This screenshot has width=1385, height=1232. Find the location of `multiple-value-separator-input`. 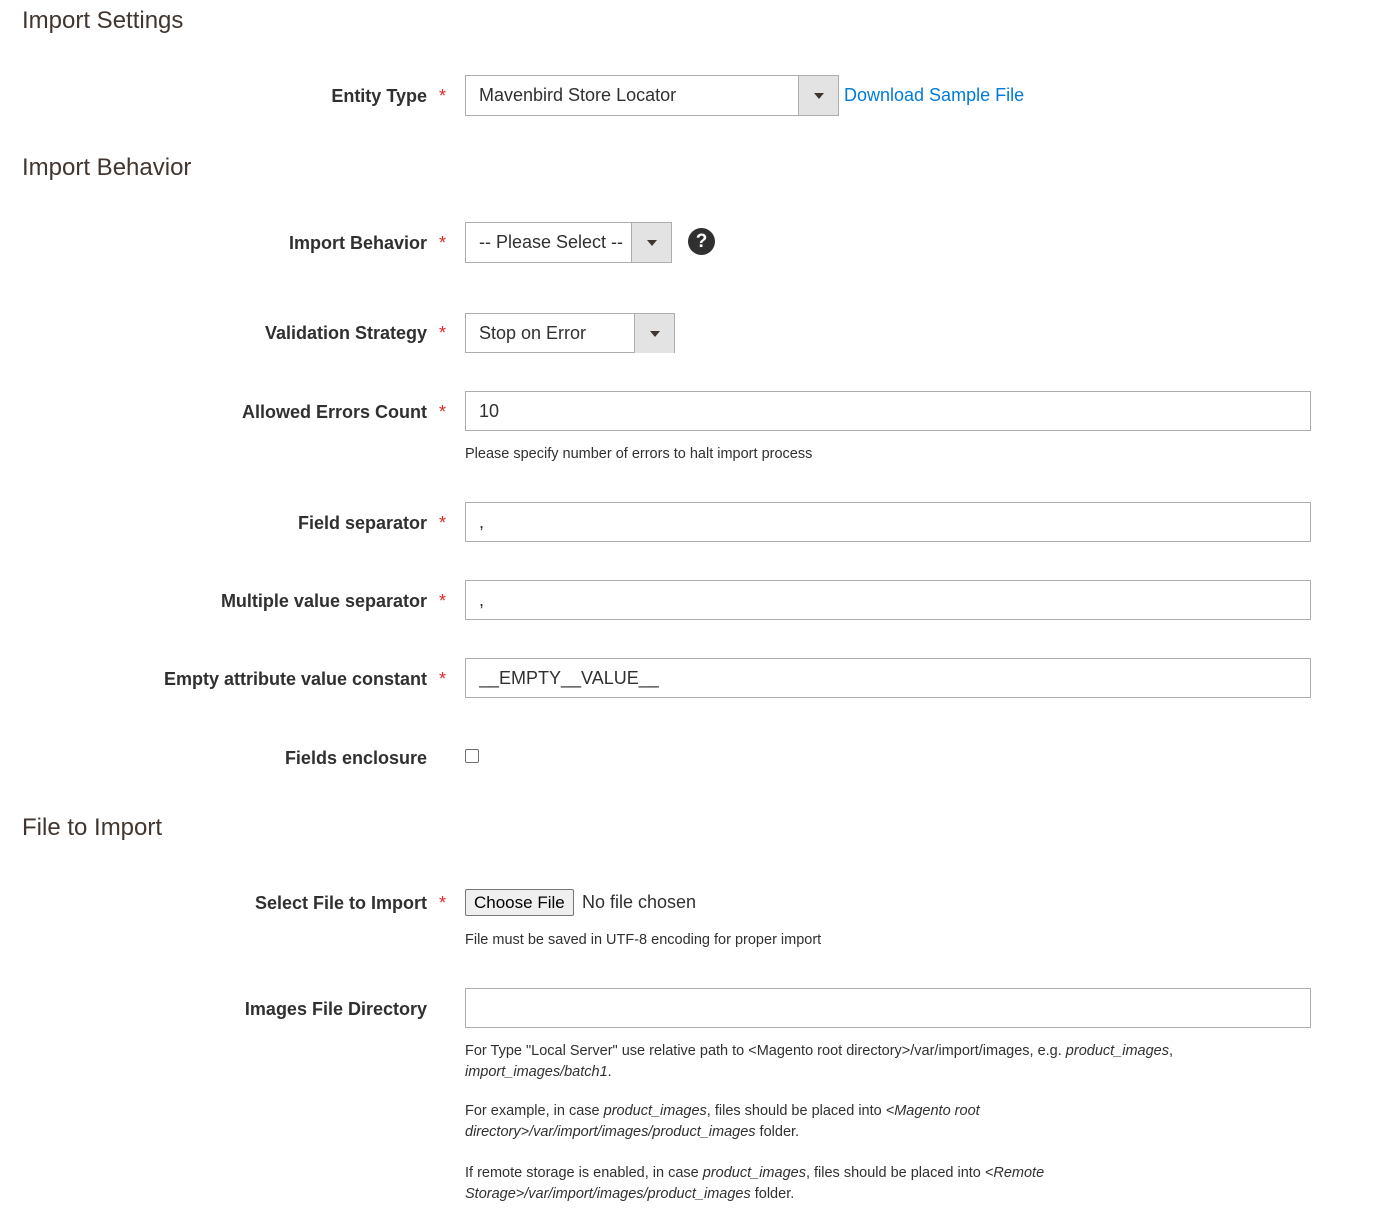

multiple-value-separator-input is located at coordinates (888, 600).